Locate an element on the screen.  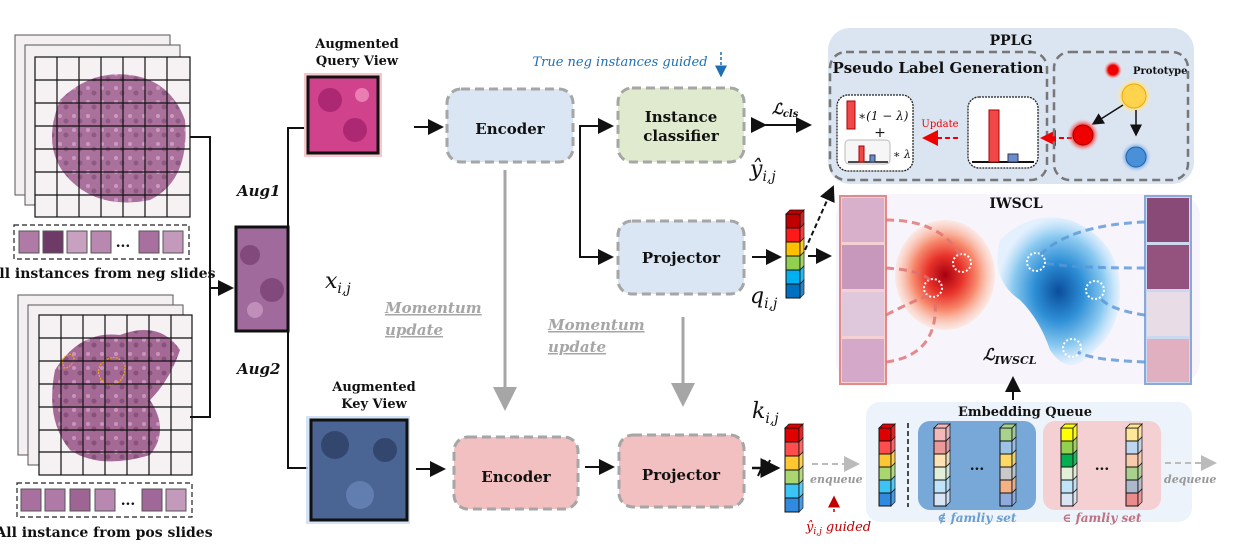
not-family-vector-b is located at coordinates (1008, 465).